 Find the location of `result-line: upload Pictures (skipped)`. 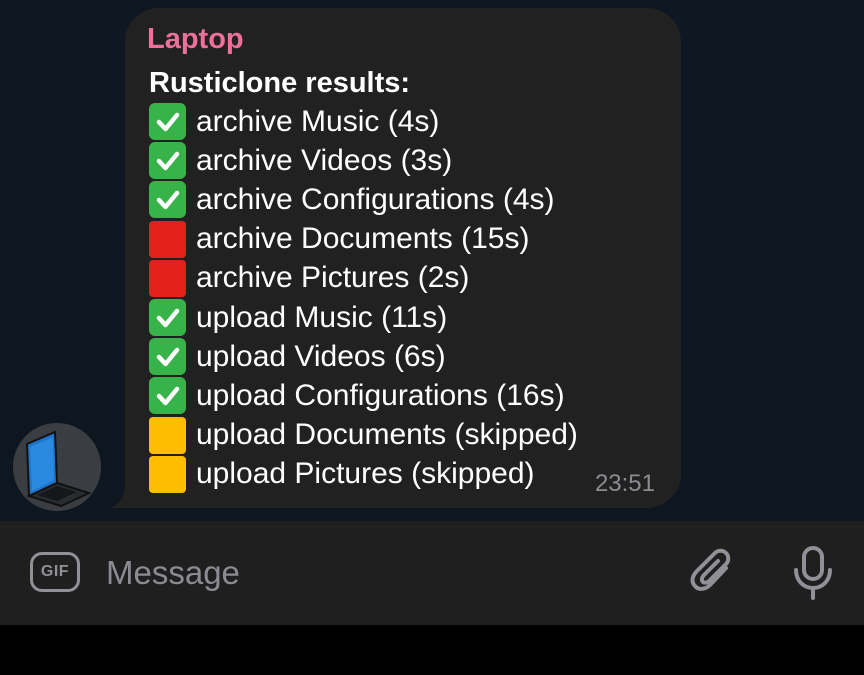

result-line: upload Pictures (skipped) is located at coordinates (363, 474).